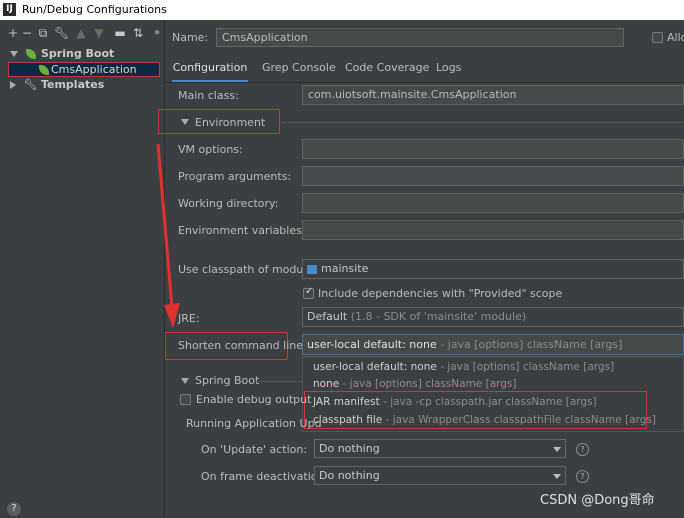  Describe the element at coordinates (493, 95) in the screenshot. I see `main-class-field: com.uiotsoft.mainsite.CmsApplication` at that location.